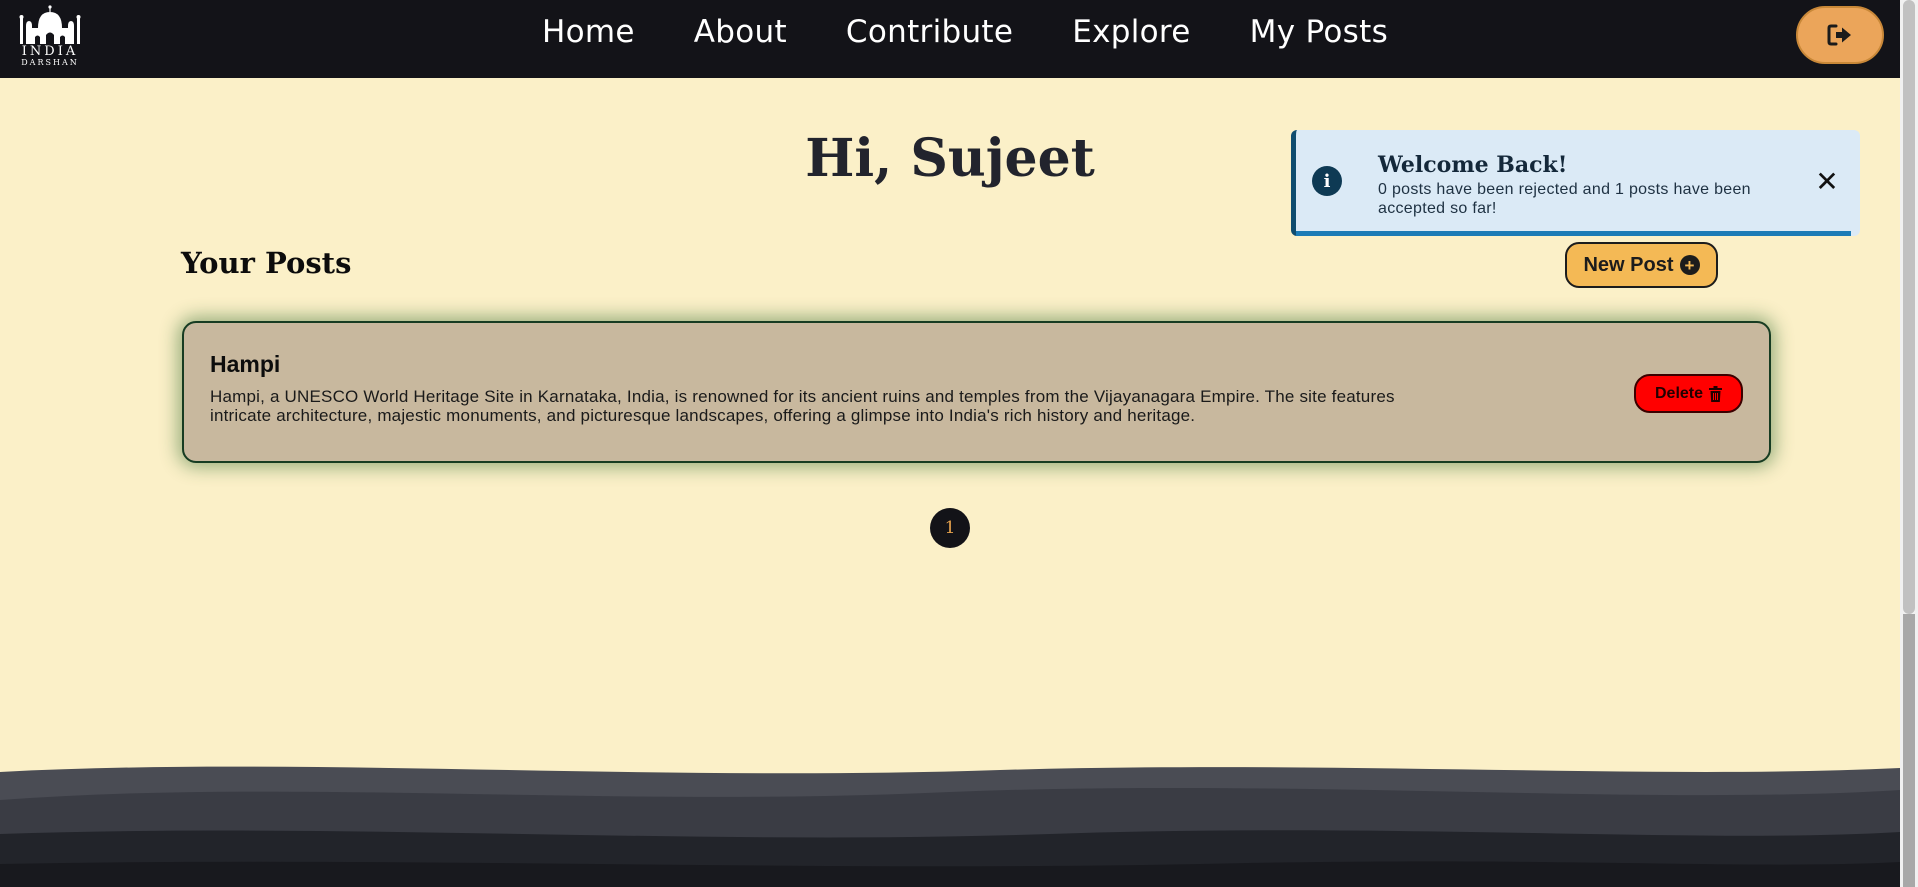 This screenshot has width=1918, height=887. I want to click on logout-button, so click(1840, 35).